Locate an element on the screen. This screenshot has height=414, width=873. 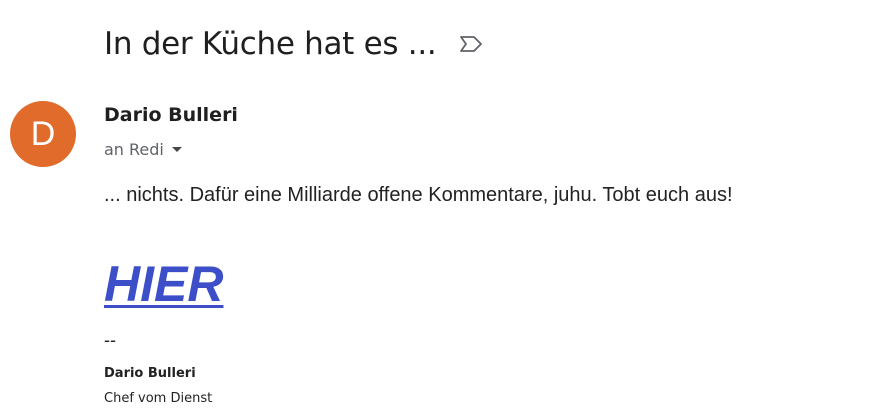
signature-role: Chef vom Dienst is located at coordinates (158, 398).